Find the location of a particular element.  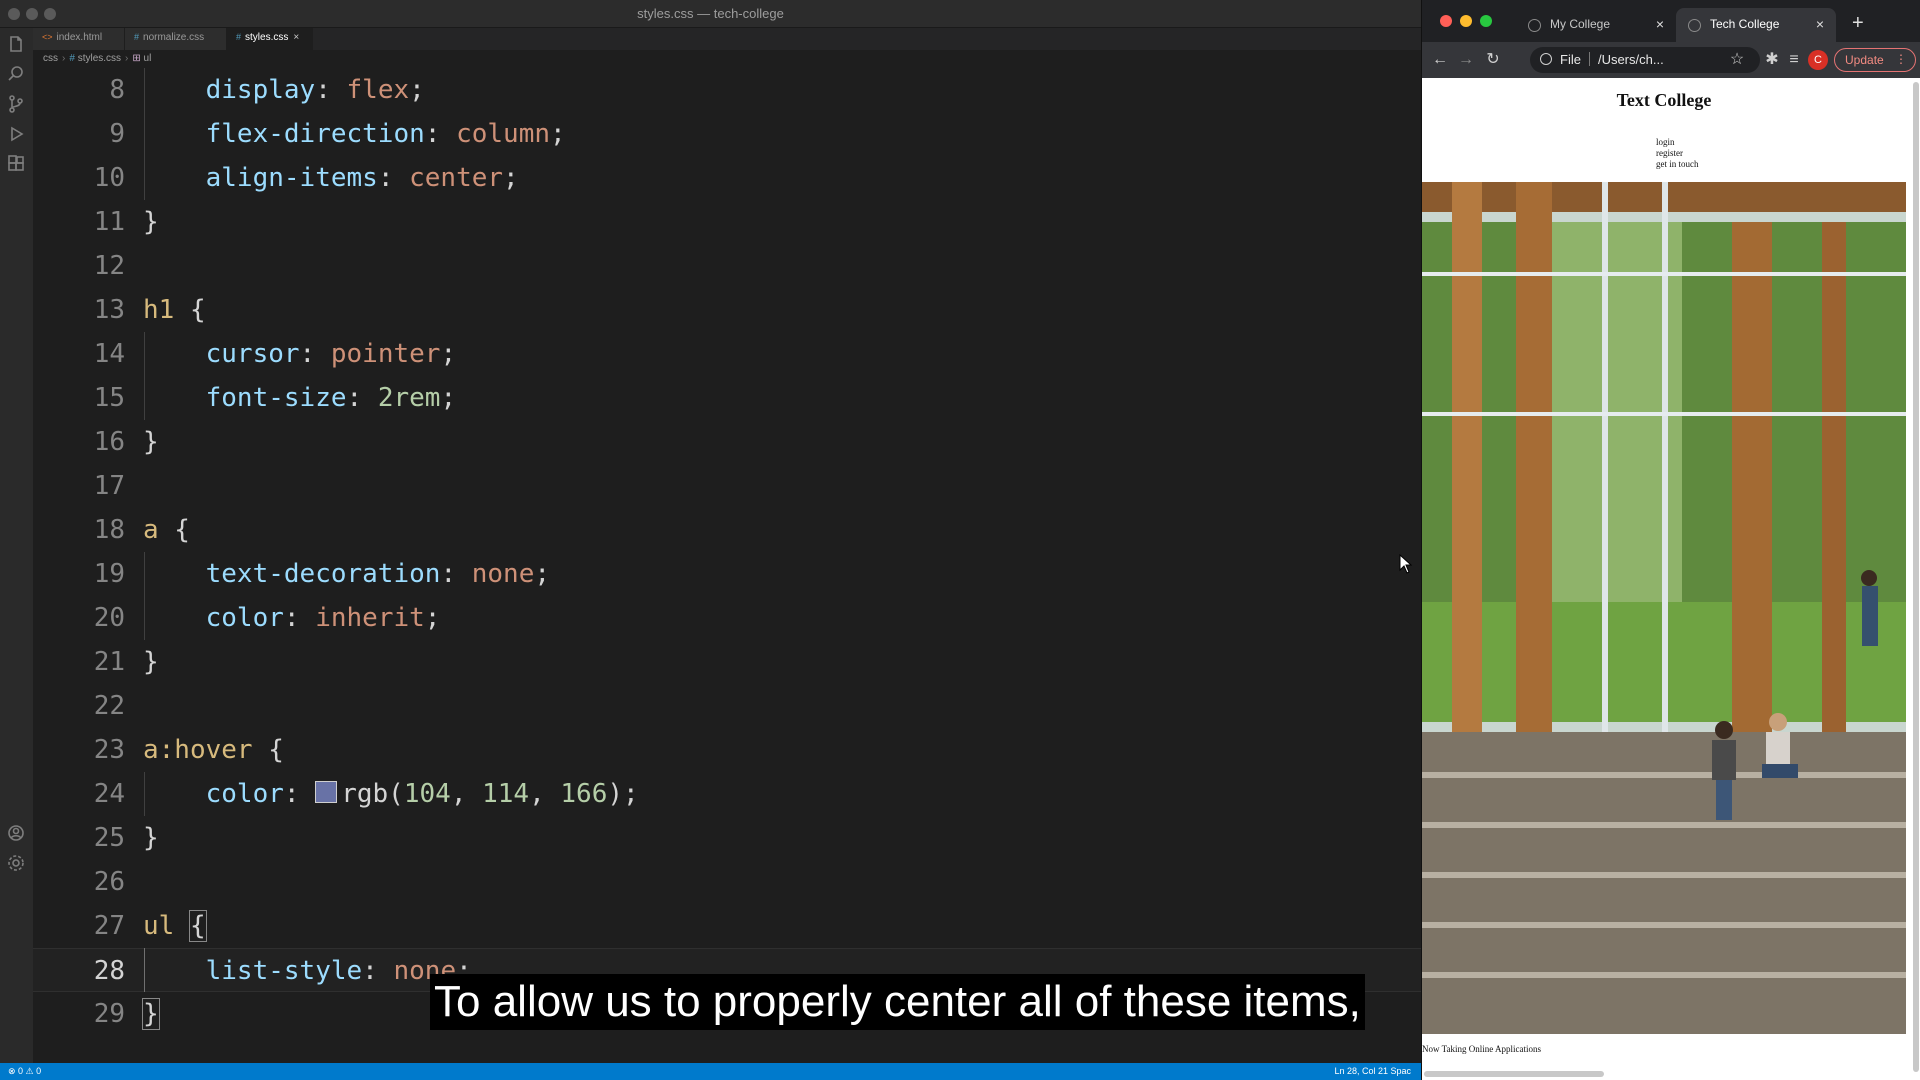

code-line: 23 a:hover { is located at coordinates (188, 750).